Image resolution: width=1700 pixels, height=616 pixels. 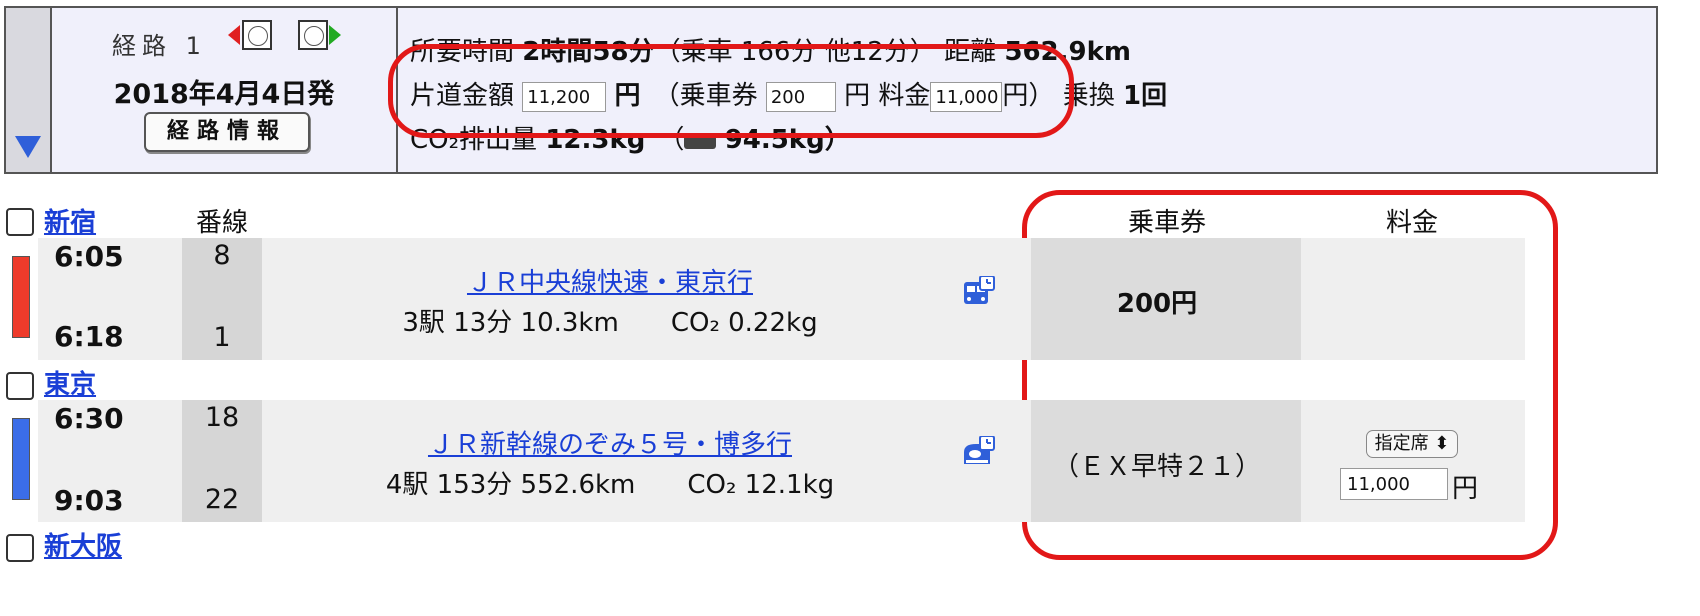 What do you see at coordinates (222, 417) in the screenshot?
I see `platform-from: 18` at bounding box center [222, 417].